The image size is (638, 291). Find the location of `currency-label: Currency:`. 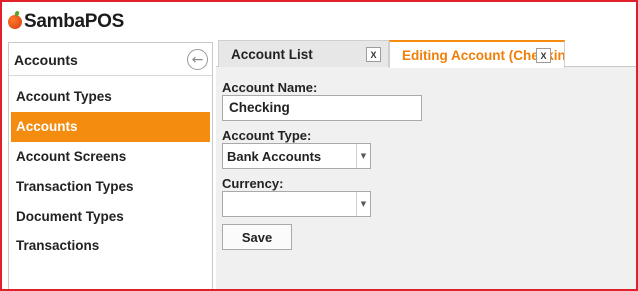

currency-label: Currency: is located at coordinates (253, 183).